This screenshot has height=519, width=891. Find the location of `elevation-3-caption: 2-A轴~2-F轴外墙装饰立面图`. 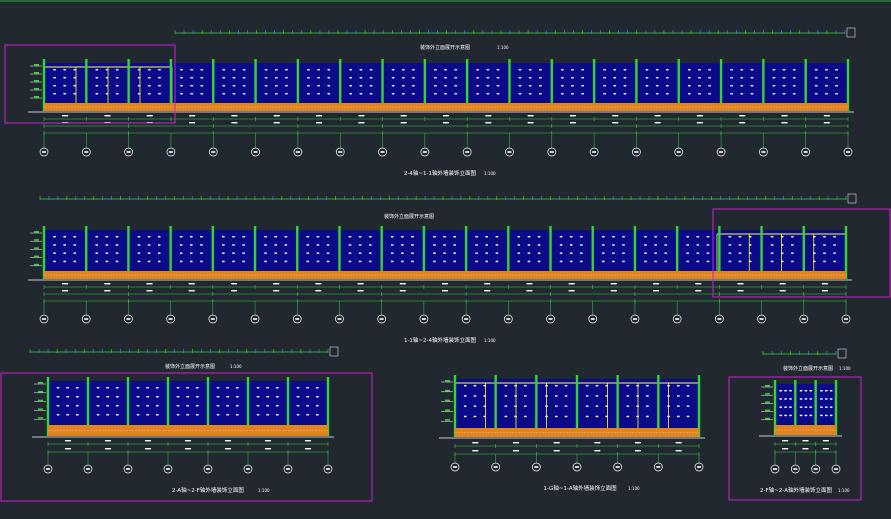

elevation-3-caption: 2-A轴~2-F轴外墙装饰立面图 is located at coordinates (208, 490).